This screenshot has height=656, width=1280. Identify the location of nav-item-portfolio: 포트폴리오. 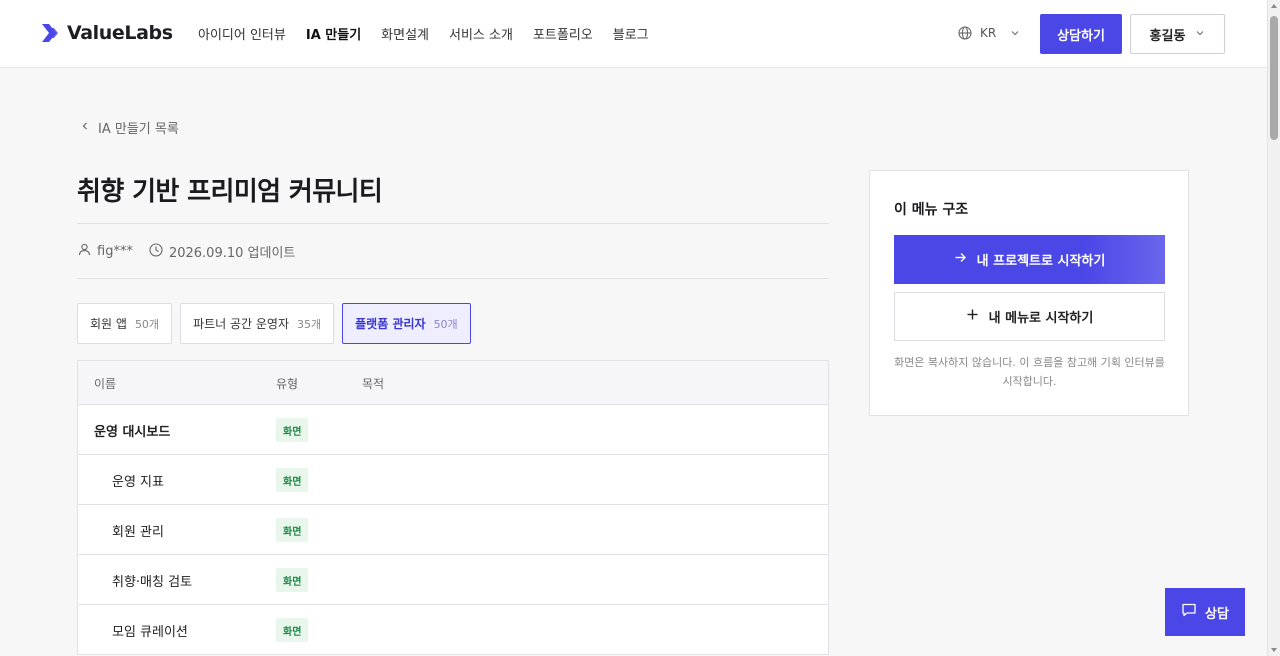
(563, 33).